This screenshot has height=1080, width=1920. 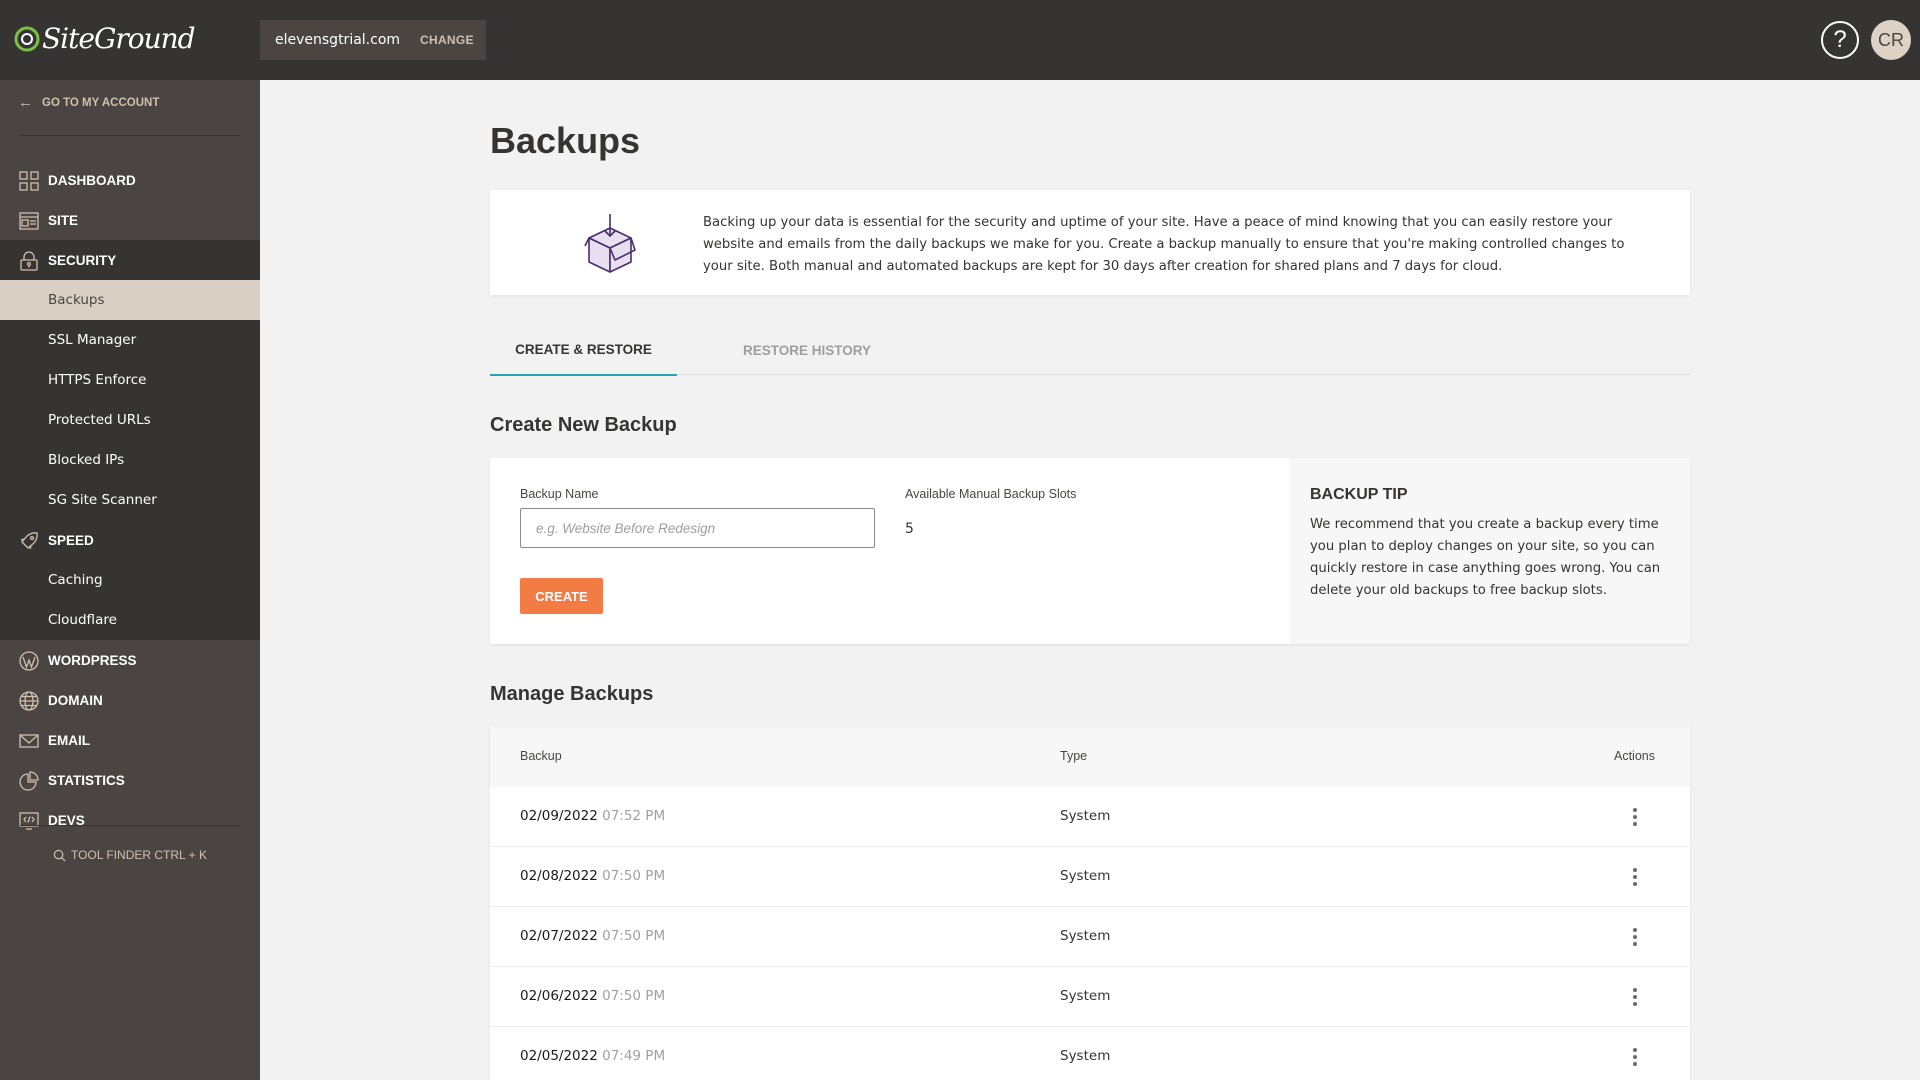 I want to click on change-domain-button: CHANGE, so click(x=447, y=40).